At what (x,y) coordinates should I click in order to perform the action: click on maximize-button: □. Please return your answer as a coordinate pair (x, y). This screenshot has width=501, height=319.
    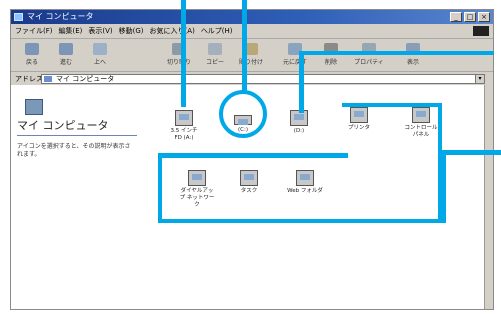
    Looking at the image, I should click on (470, 17).